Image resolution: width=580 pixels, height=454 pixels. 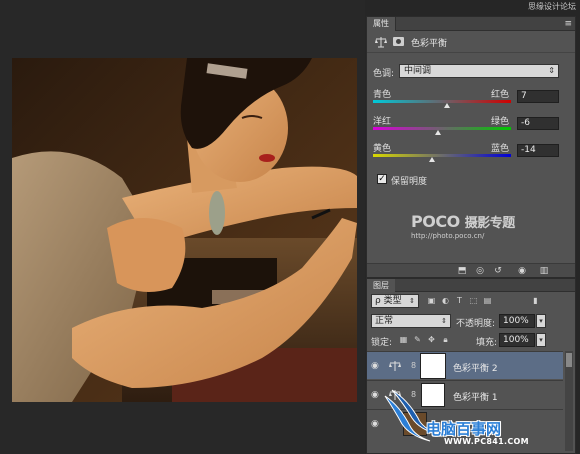 I want to click on slider-value-input: -6, so click(x=538, y=123).